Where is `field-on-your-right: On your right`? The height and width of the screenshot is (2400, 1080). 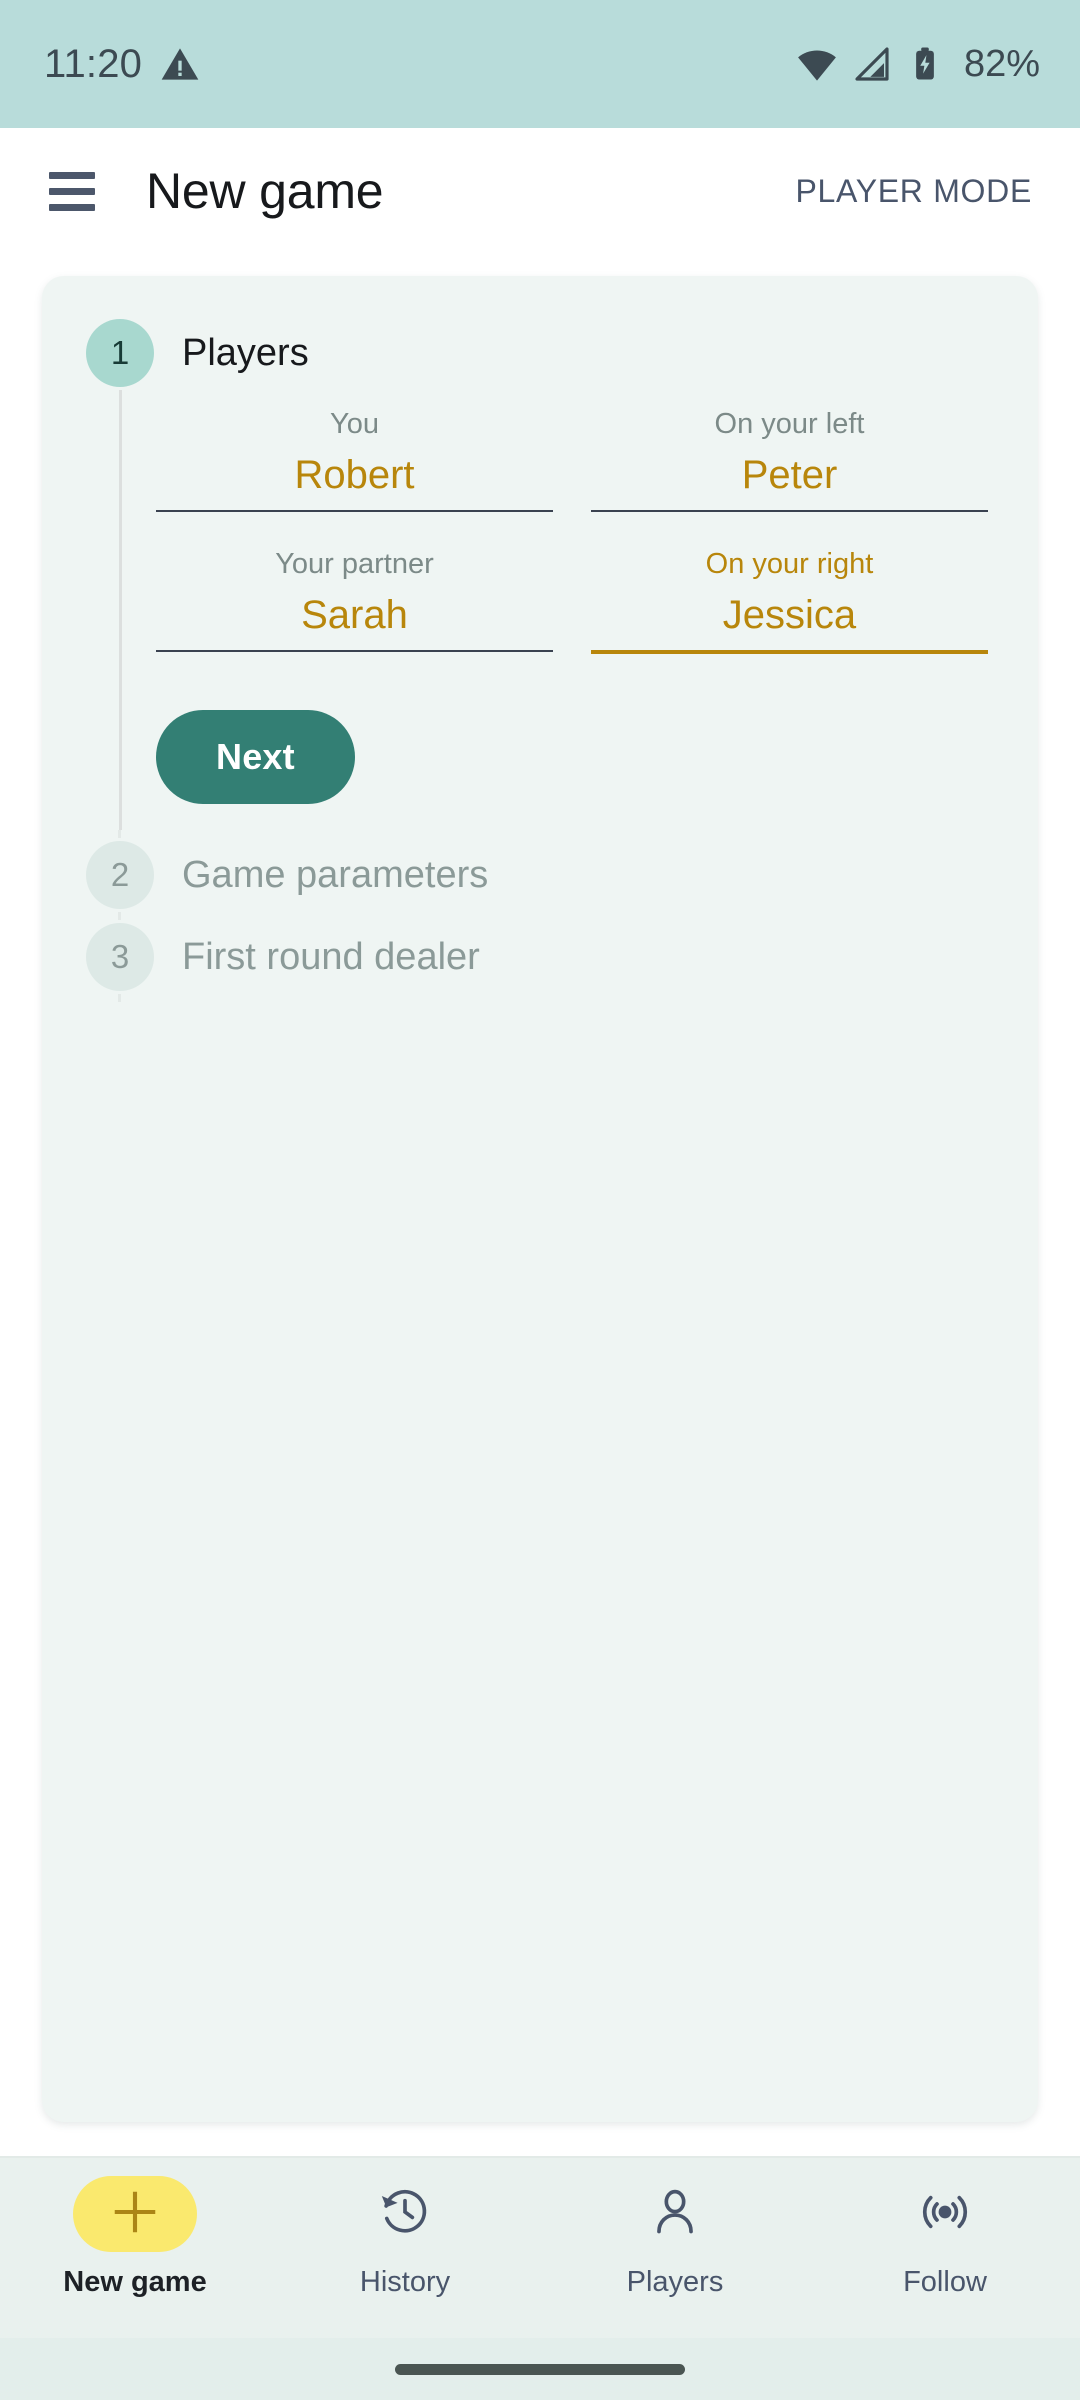
field-on-your-right: On your right is located at coordinates (789, 601).